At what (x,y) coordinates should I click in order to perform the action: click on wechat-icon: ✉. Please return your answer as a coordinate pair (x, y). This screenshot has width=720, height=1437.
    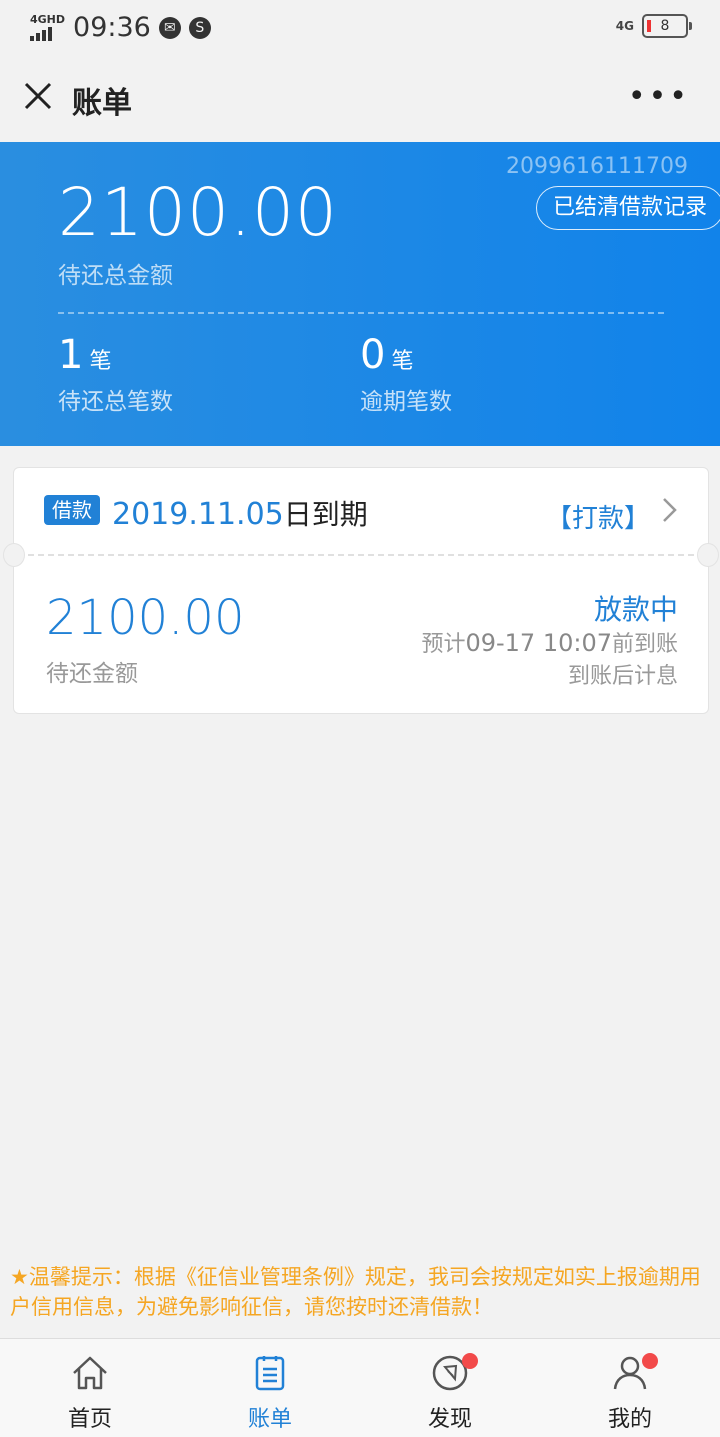
    Looking at the image, I should click on (169, 27).